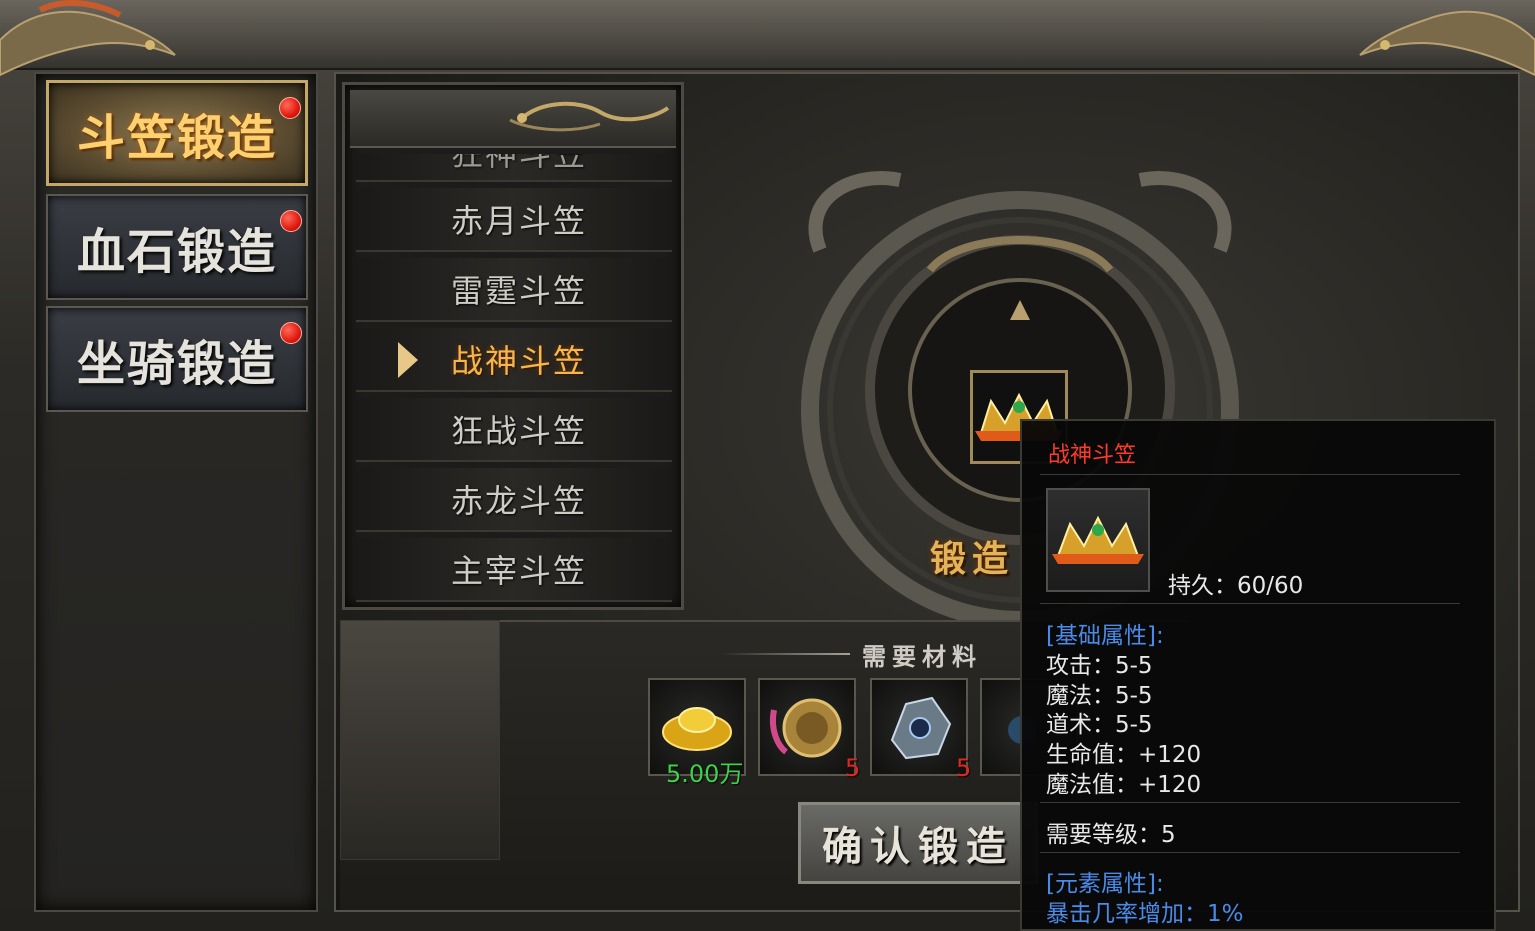 The width and height of the screenshot is (1535, 931). What do you see at coordinates (518, 571) in the screenshot?
I see `list-item-label: 主宰斗笠` at bounding box center [518, 571].